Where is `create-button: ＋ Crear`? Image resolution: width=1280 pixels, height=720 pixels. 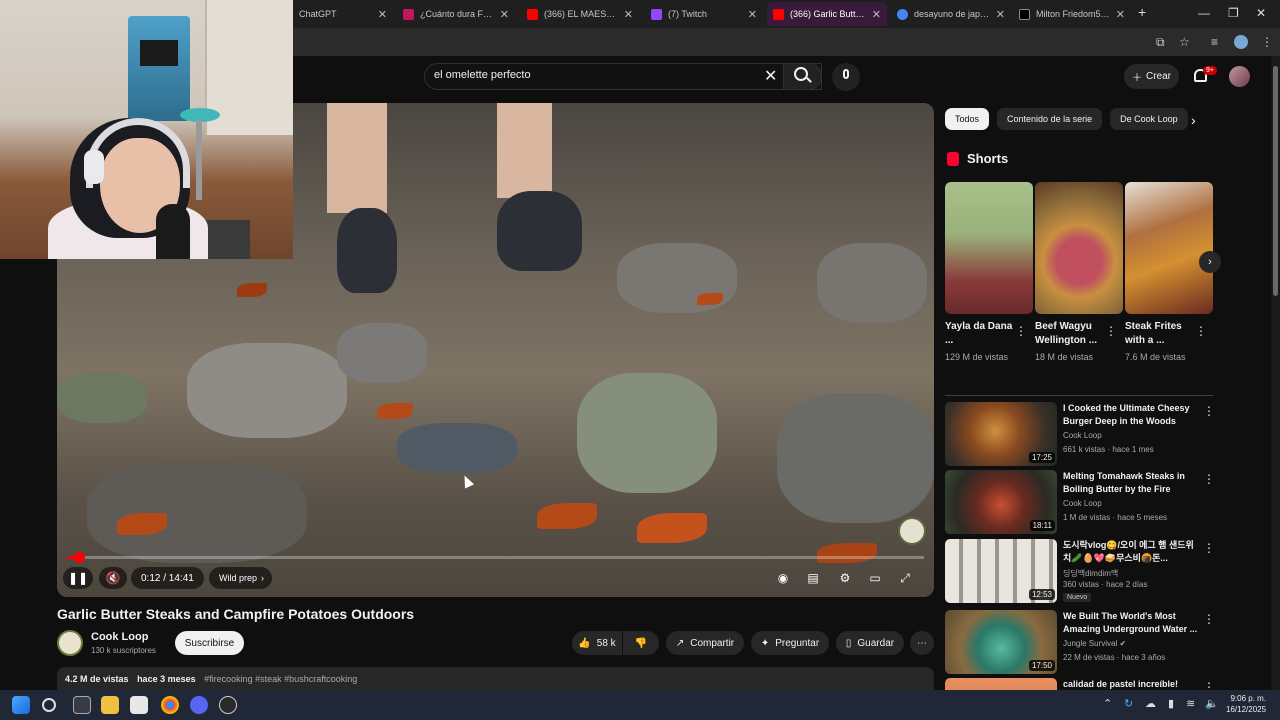
create-button: ＋ Crear is located at coordinates (1151, 76).